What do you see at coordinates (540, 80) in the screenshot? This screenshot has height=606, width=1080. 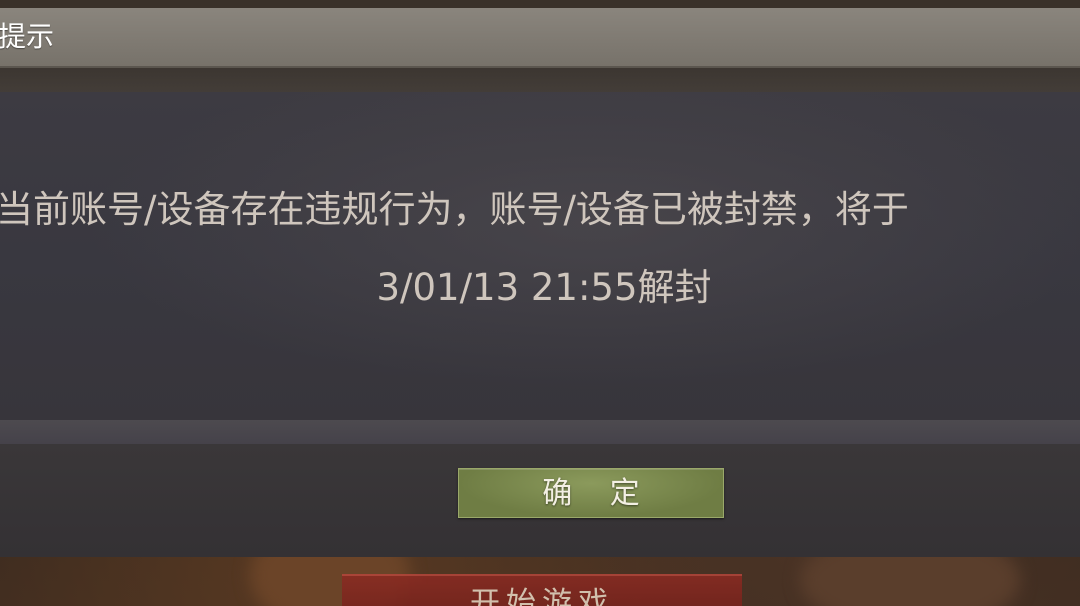 I see `dialog-separator` at bounding box center [540, 80].